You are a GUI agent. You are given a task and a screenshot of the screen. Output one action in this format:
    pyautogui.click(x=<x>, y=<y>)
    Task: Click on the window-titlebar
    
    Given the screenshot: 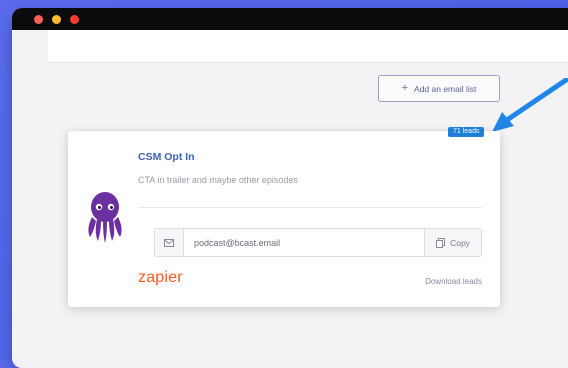 What is the action you would take?
    pyautogui.click(x=290, y=19)
    